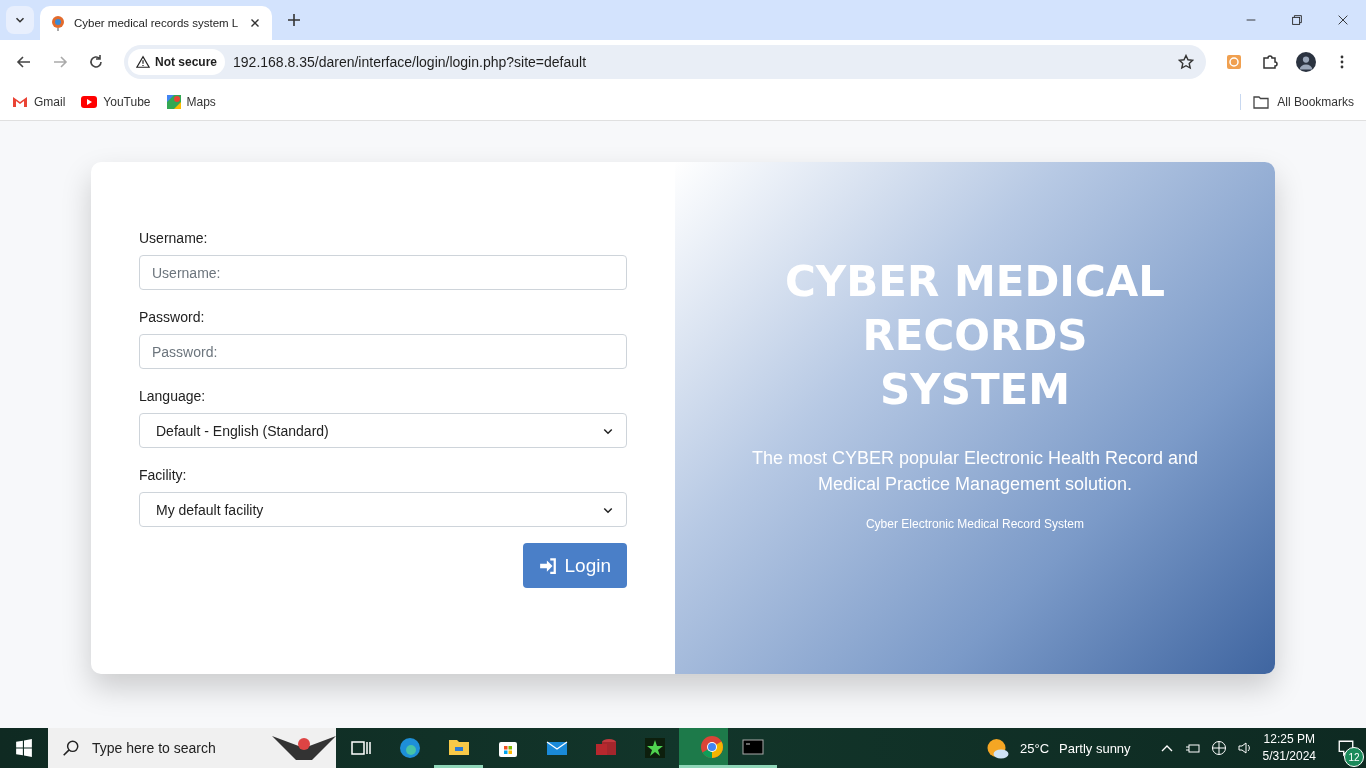  Describe the element at coordinates (975, 524) in the screenshot. I see `hero-caption: Cyber Electronic Medical Record System` at that location.